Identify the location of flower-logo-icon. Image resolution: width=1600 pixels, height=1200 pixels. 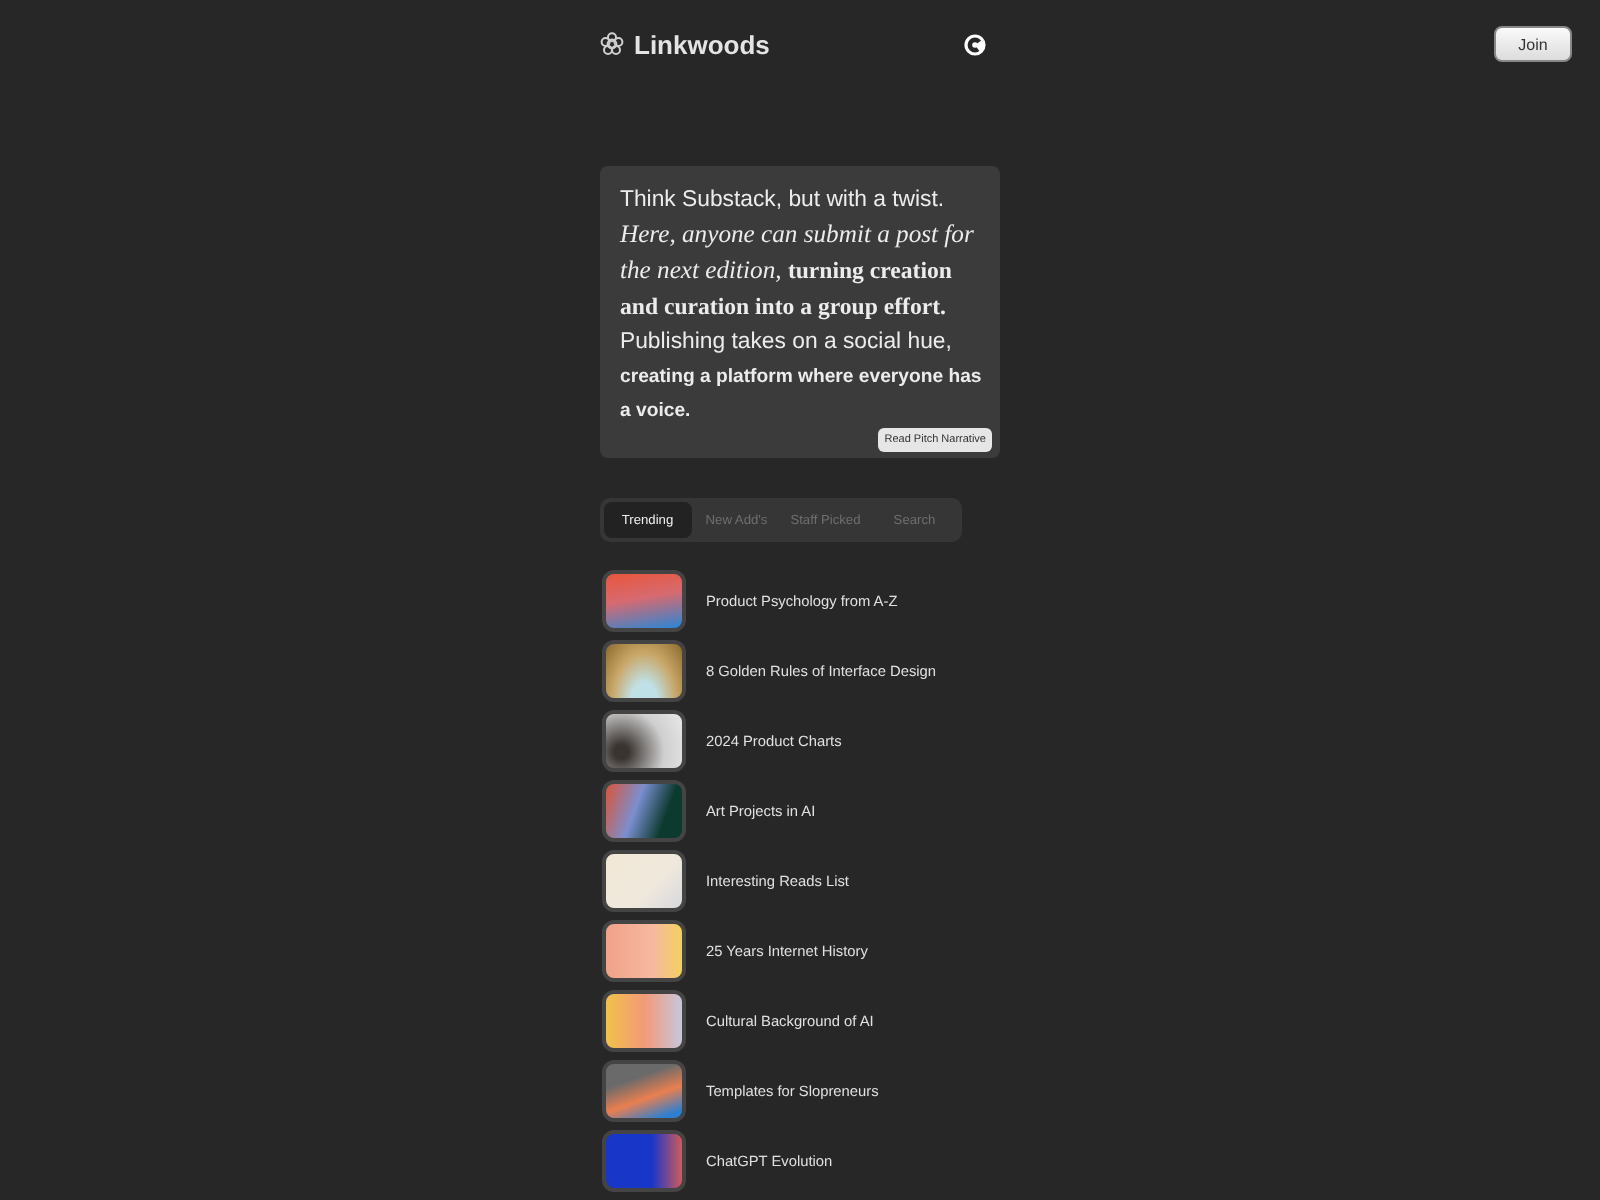
(612, 44).